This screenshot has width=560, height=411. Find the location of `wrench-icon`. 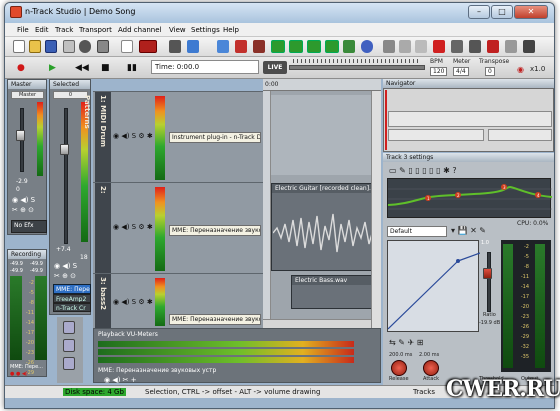

wrench-icon is located at coordinates (69, 46).